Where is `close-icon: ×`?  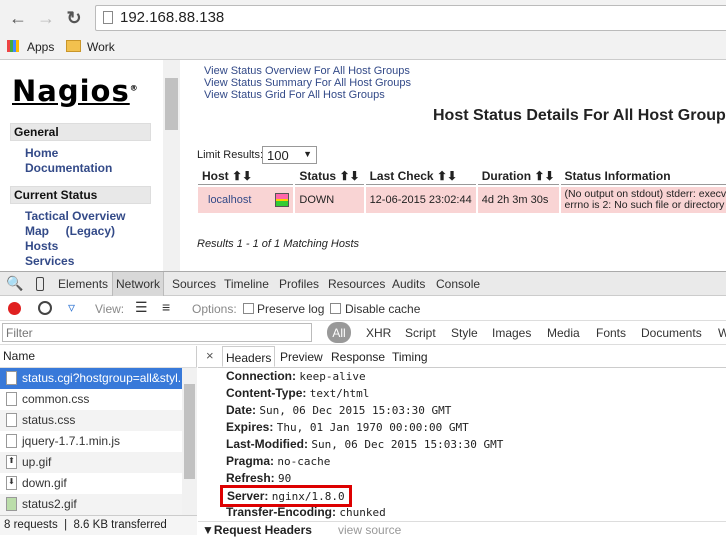 close-icon: × is located at coordinates (210, 355).